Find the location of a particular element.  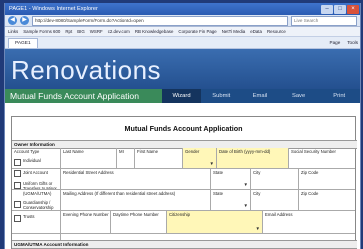

app-title: Mutual Funds Account Application is located at coordinates (83, 96).